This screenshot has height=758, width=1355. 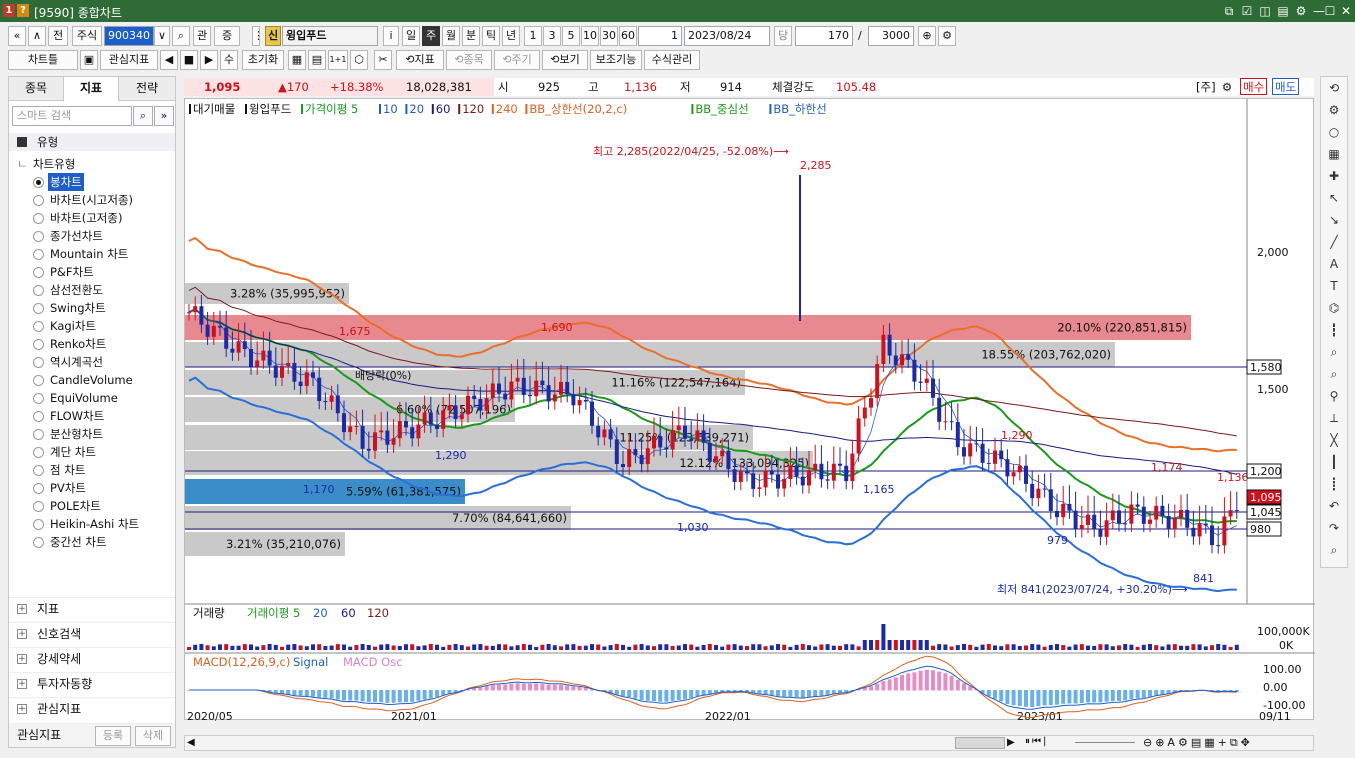 I want to click on interval-30: 30, so click(x=609, y=36).